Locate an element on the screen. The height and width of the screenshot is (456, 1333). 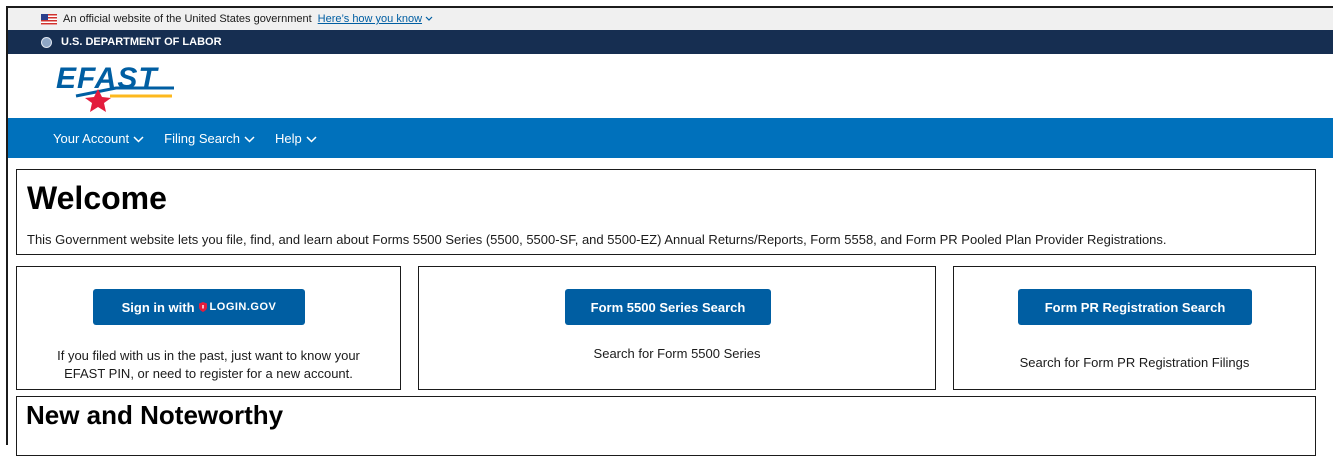
nav-your-account-label: Your Account is located at coordinates (91, 138).